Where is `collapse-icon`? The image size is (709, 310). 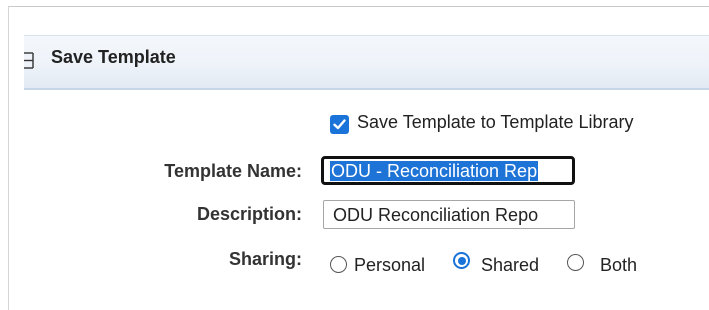
collapse-icon is located at coordinates (29, 60).